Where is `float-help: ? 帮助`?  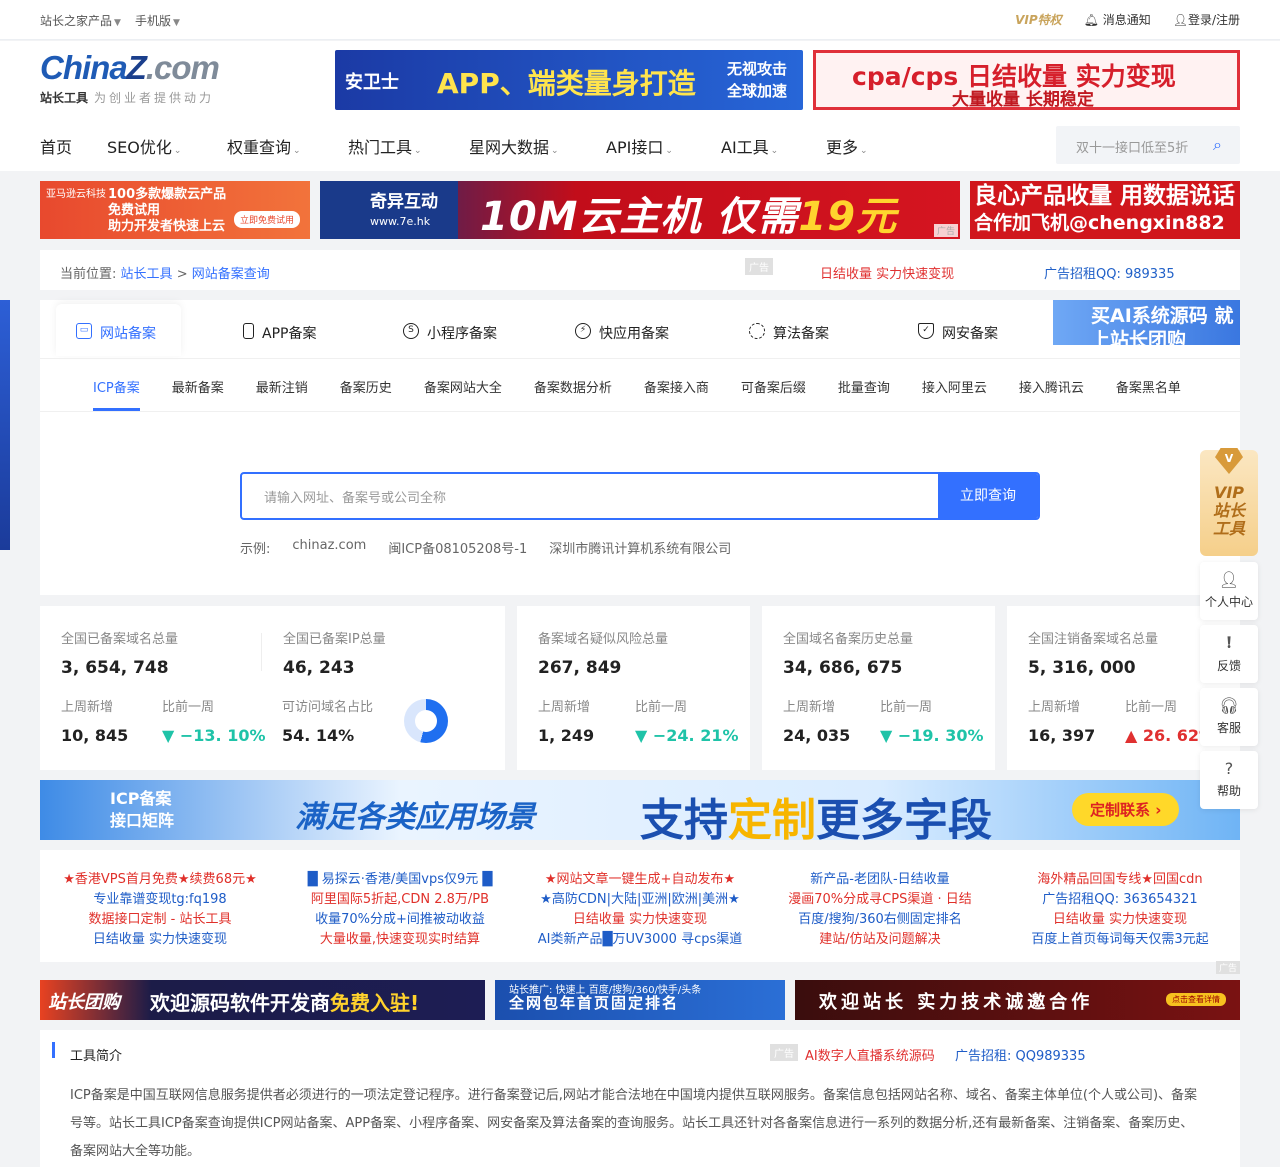 float-help: ? 帮助 is located at coordinates (1229, 780).